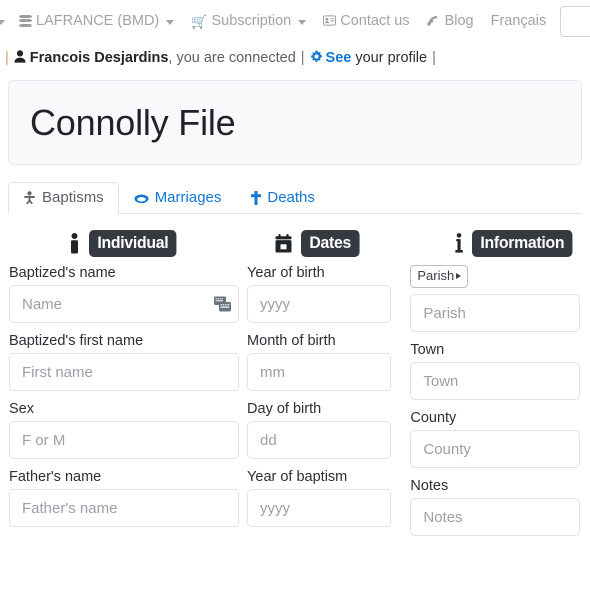 The height and width of the screenshot is (590, 590). I want to click on gear-icon, so click(316, 58).